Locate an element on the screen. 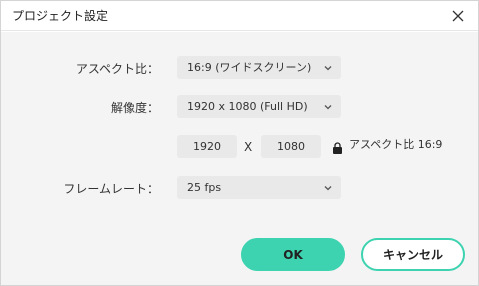 The width and height of the screenshot is (479, 286). cancel-button: キャンセル is located at coordinates (413, 254).